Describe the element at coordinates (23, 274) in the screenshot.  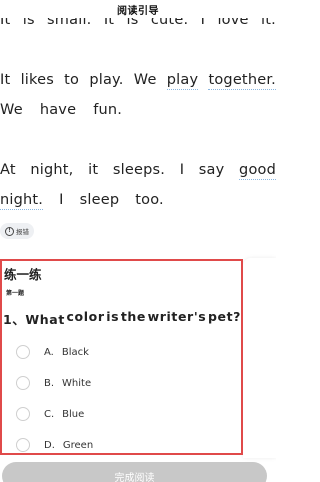
I see `practice-heading: 练一练` at that location.